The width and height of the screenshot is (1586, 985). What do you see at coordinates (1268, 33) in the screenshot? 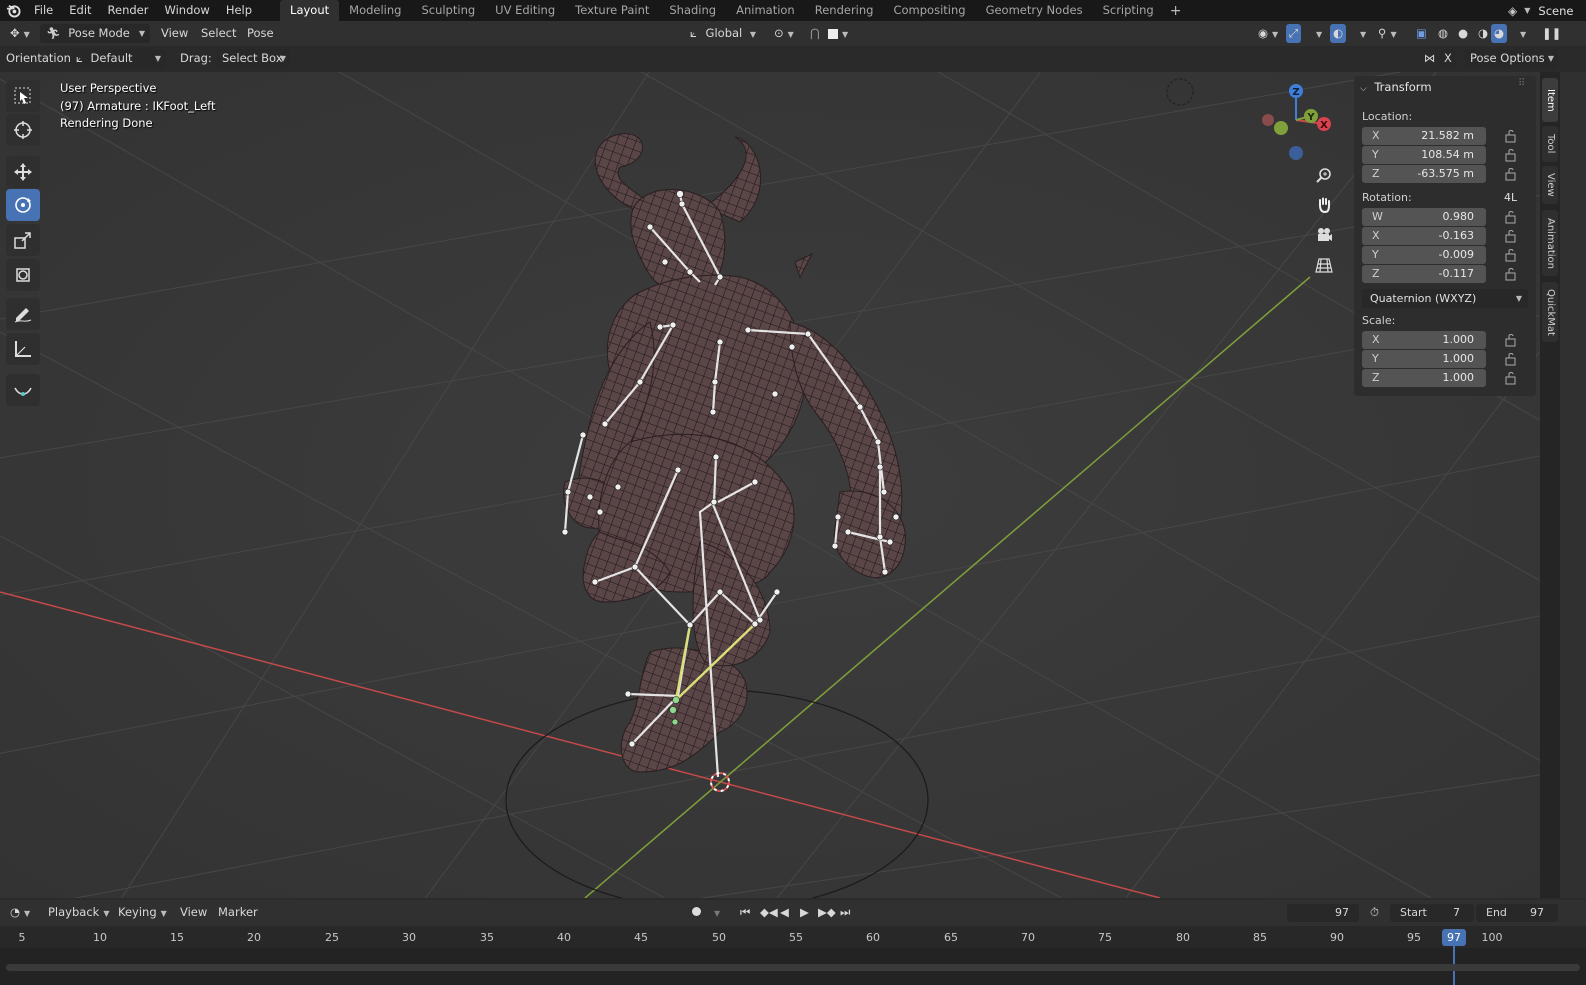
I see `visibility-button: ◉ ▼` at bounding box center [1268, 33].